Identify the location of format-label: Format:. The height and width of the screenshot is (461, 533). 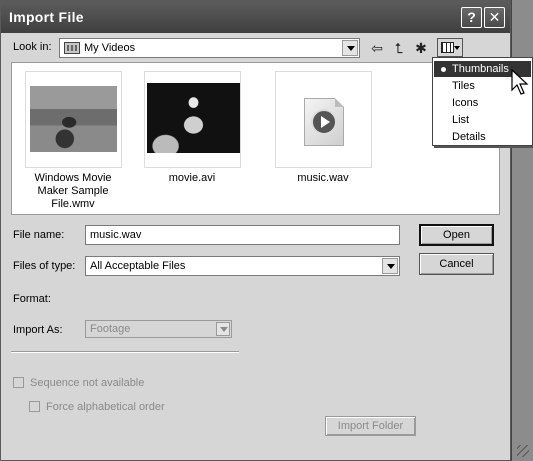
(32, 299).